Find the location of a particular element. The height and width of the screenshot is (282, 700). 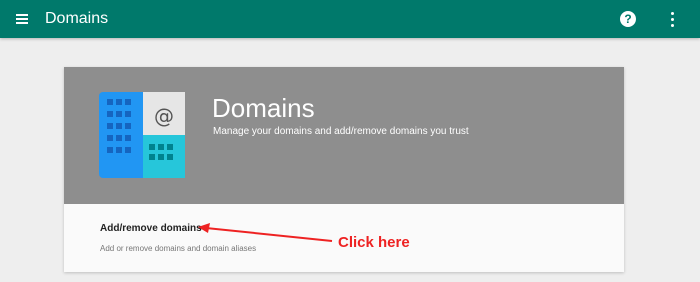

card-title: Domains is located at coordinates (263, 108).